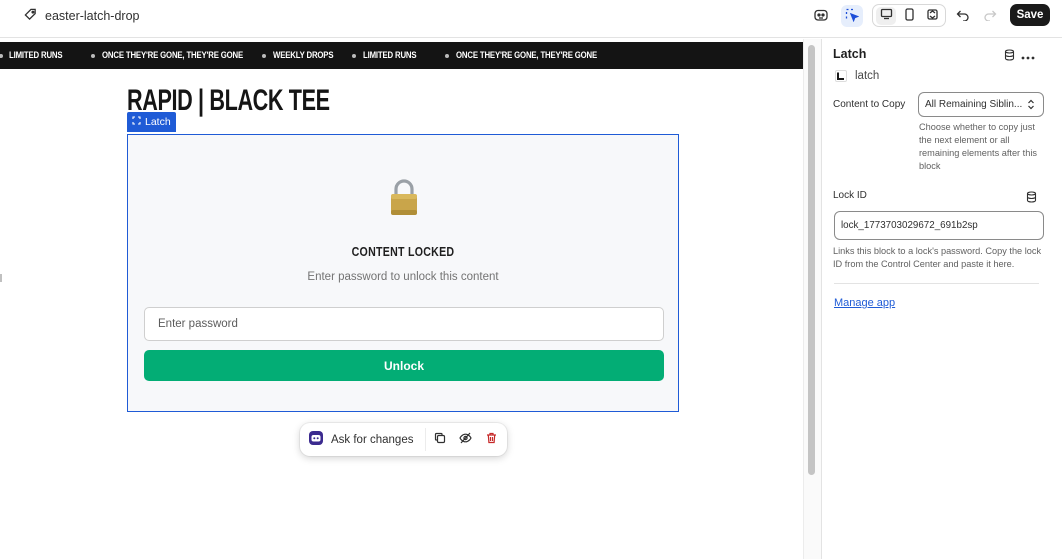 Image resolution: width=1062 pixels, height=559 pixels. I want to click on undo-button, so click(963, 16).